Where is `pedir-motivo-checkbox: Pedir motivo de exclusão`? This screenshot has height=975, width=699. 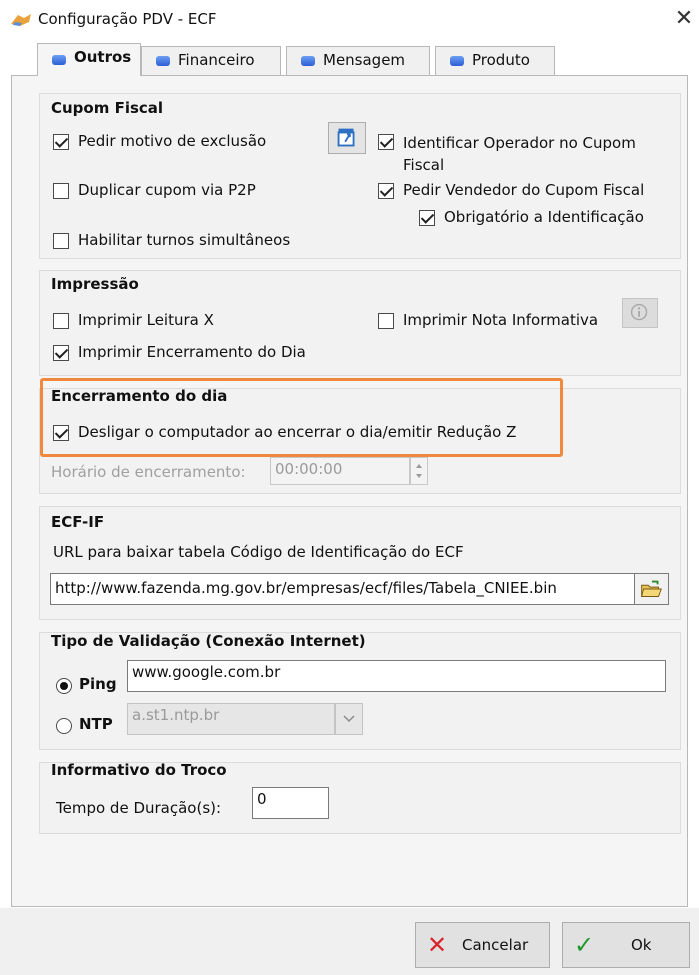 pedir-motivo-checkbox: Pedir motivo de exclusão is located at coordinates (159, 141).